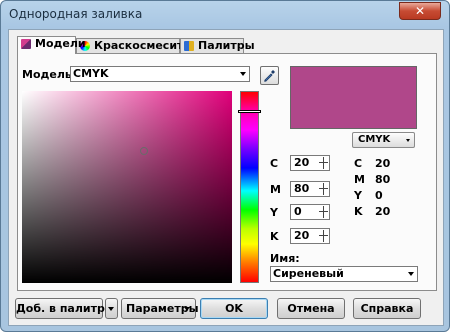 The image size is (450, 332). Describe the element at coordinates (249, 111) in the screenshot. I see `hue-slider-handle` at that location.